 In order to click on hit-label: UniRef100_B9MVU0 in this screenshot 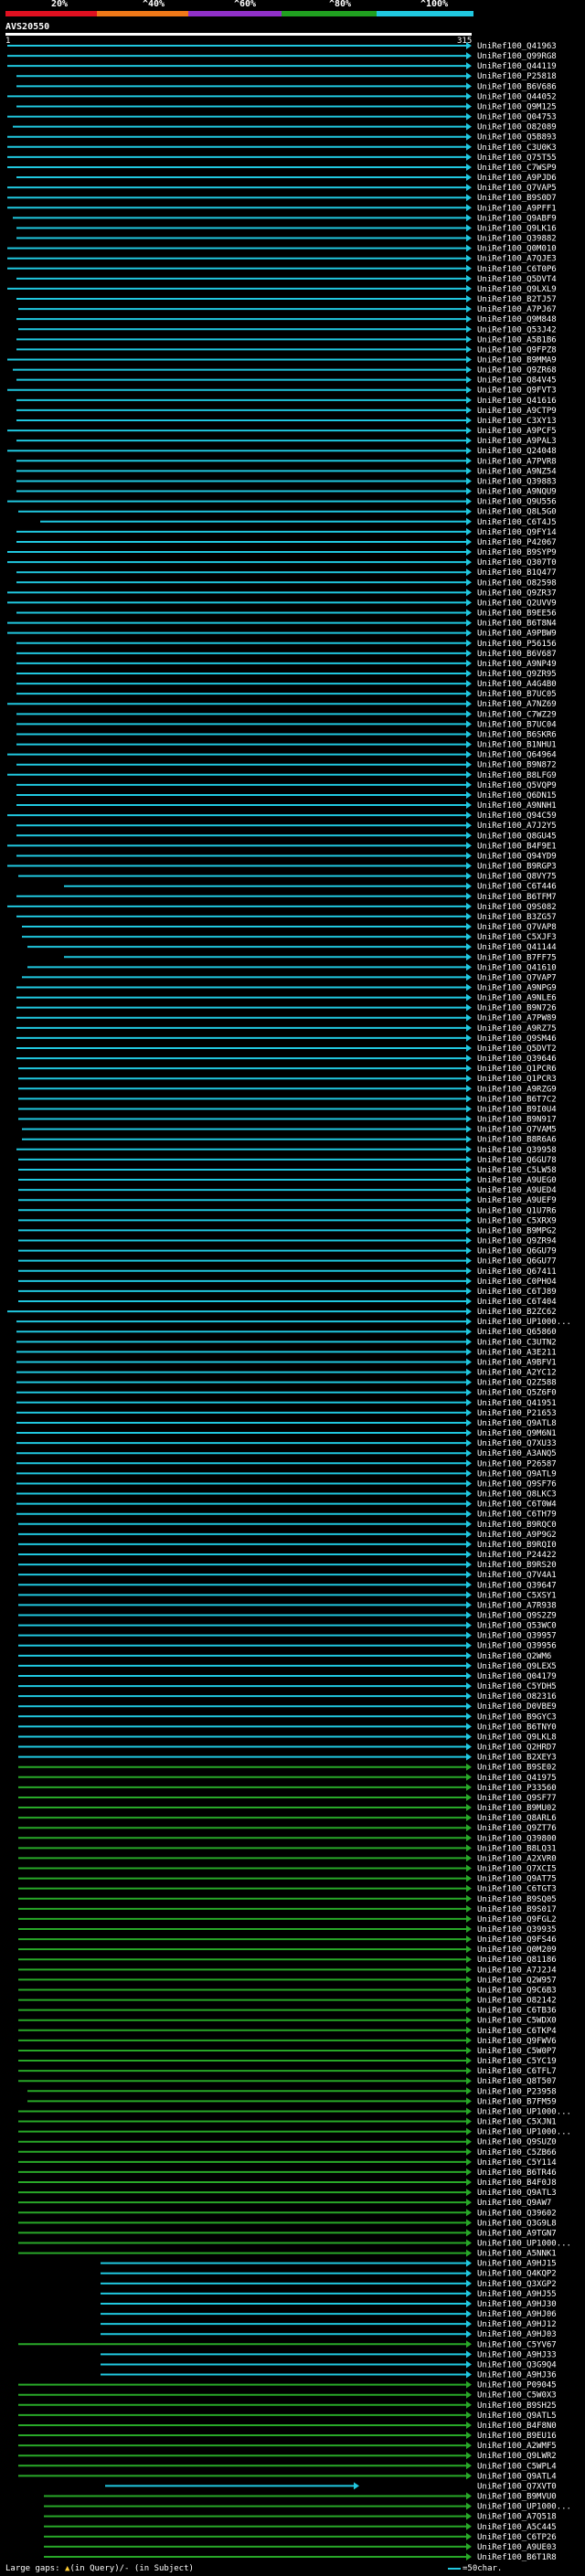, I will do `click(517, 2497)`.